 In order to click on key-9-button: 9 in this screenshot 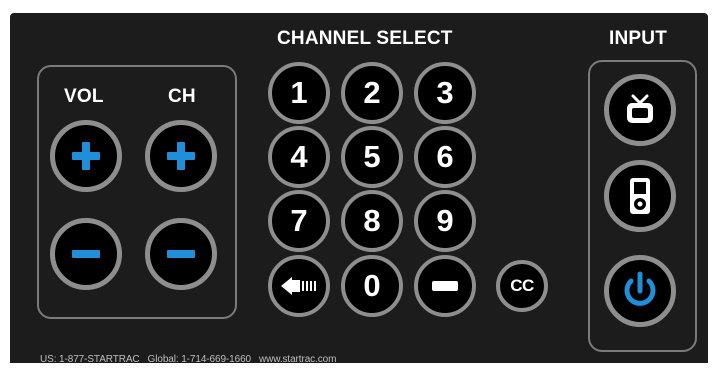, I will do `click(445, 221)`.